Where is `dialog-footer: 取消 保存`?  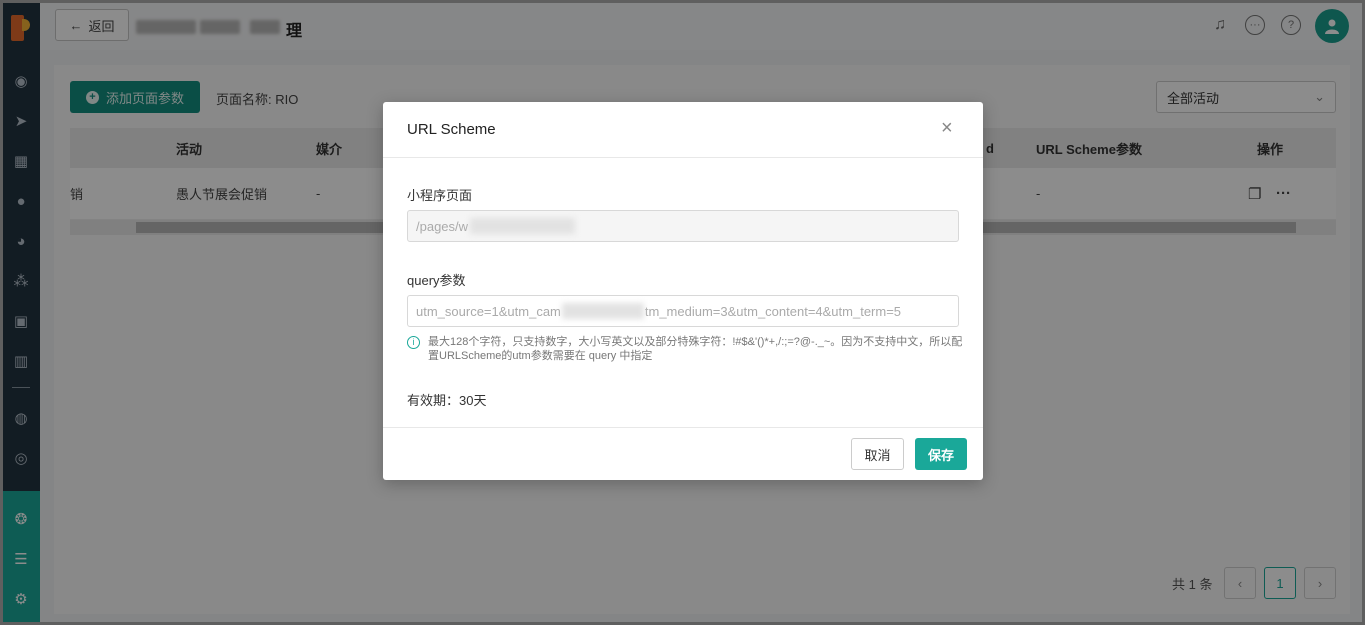
dialog-footer: 取消 保存 is located at coordinates (683, 453).